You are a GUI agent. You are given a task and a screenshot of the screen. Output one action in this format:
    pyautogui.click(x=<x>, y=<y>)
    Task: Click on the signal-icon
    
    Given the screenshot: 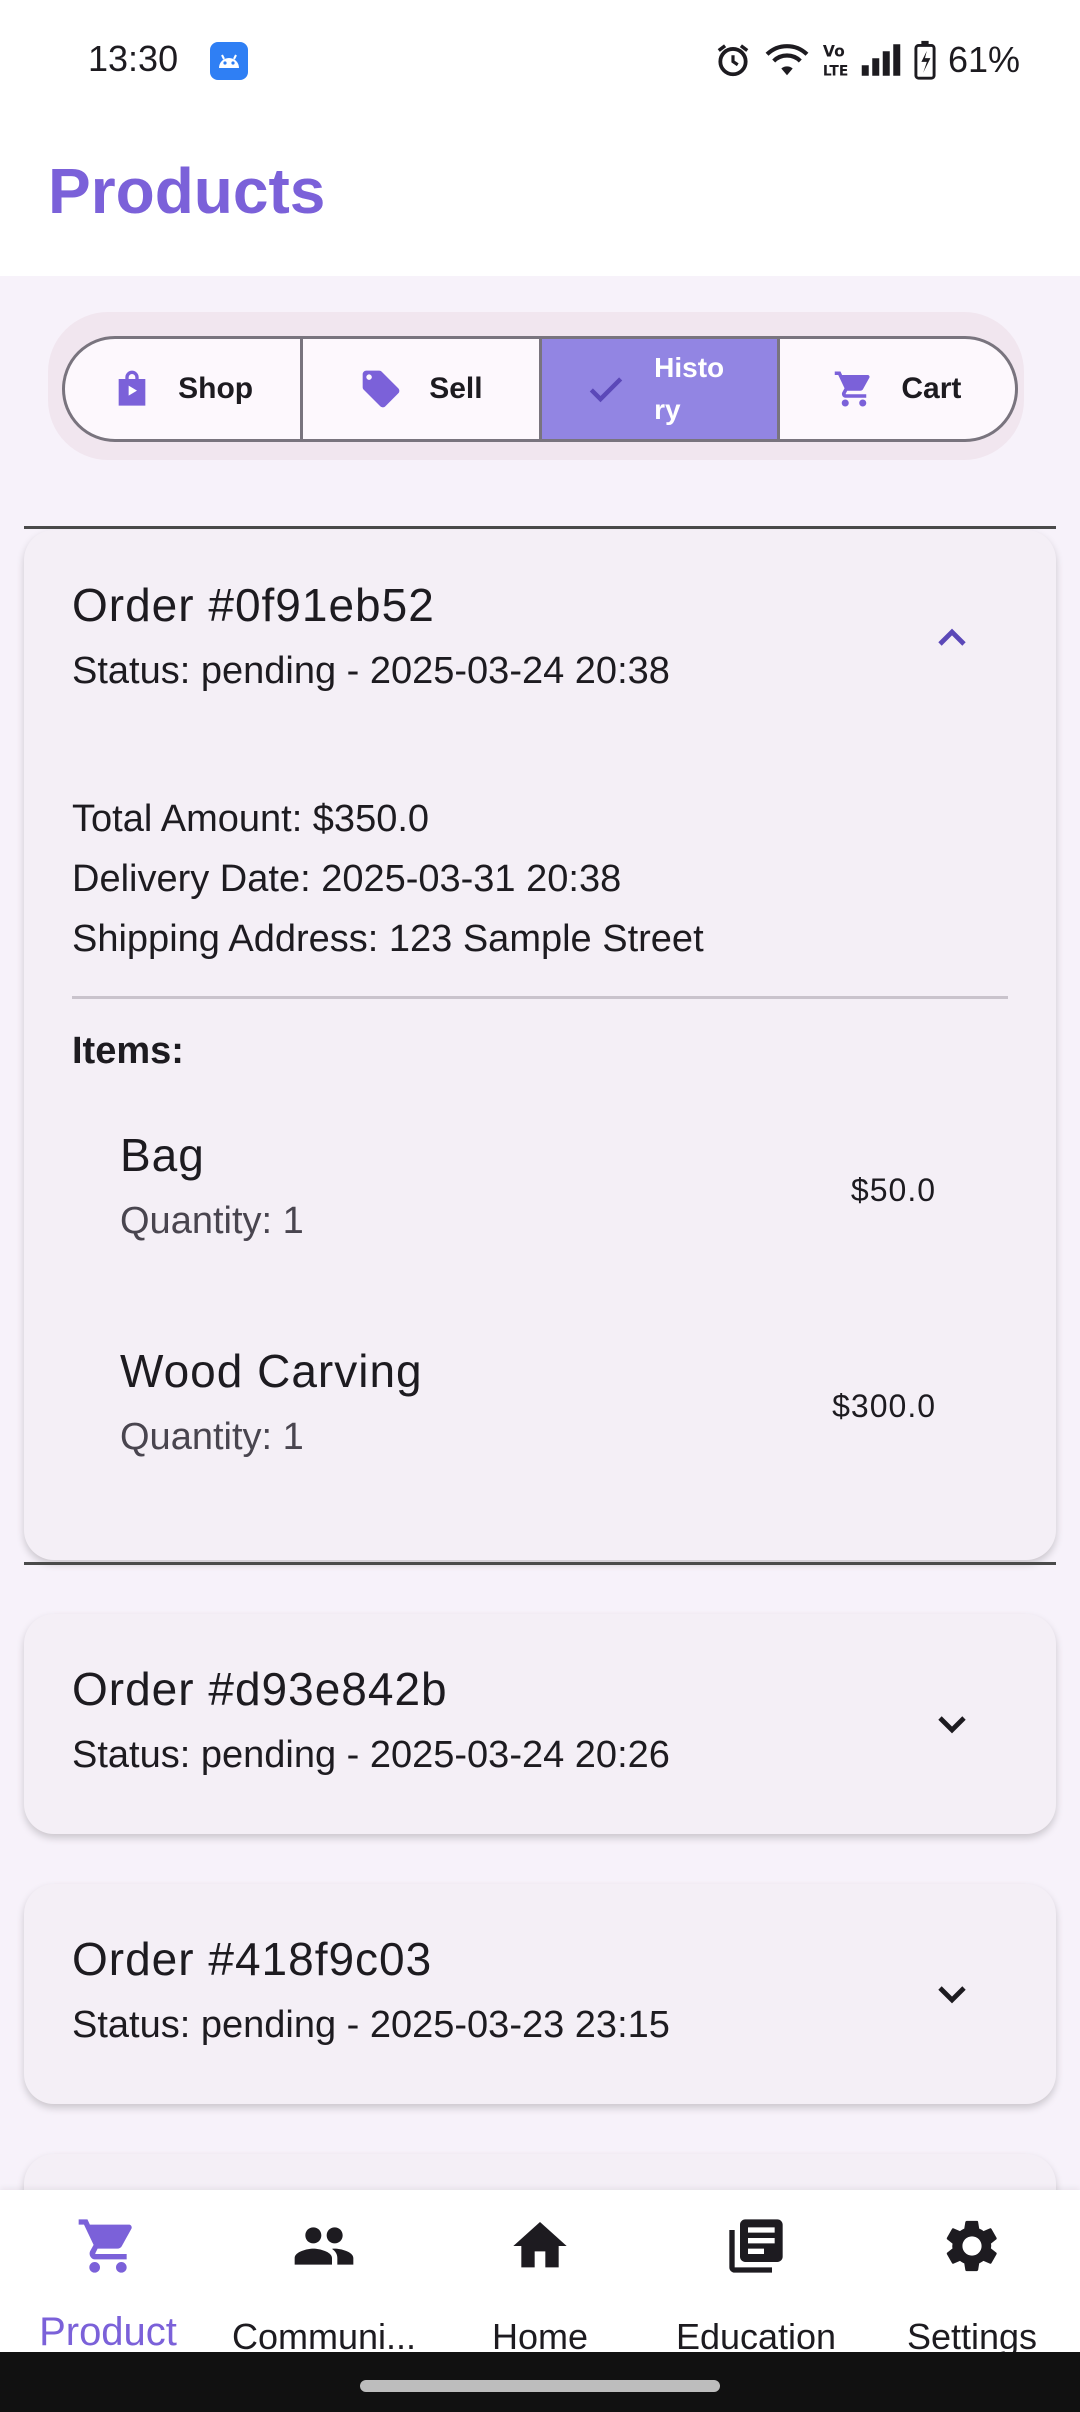 What is the action you would take?
    pyautogui.click(x=881, y=60)
    